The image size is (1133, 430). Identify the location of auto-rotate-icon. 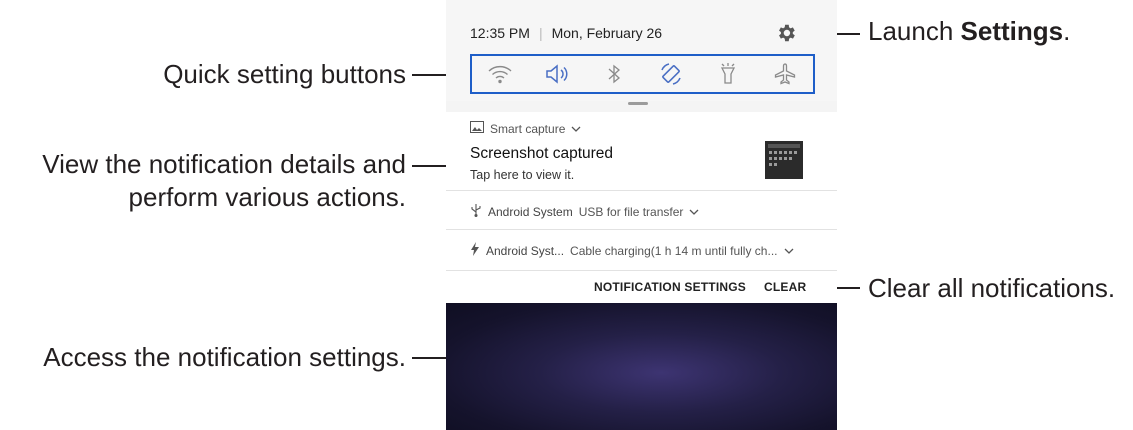
(671, 74).